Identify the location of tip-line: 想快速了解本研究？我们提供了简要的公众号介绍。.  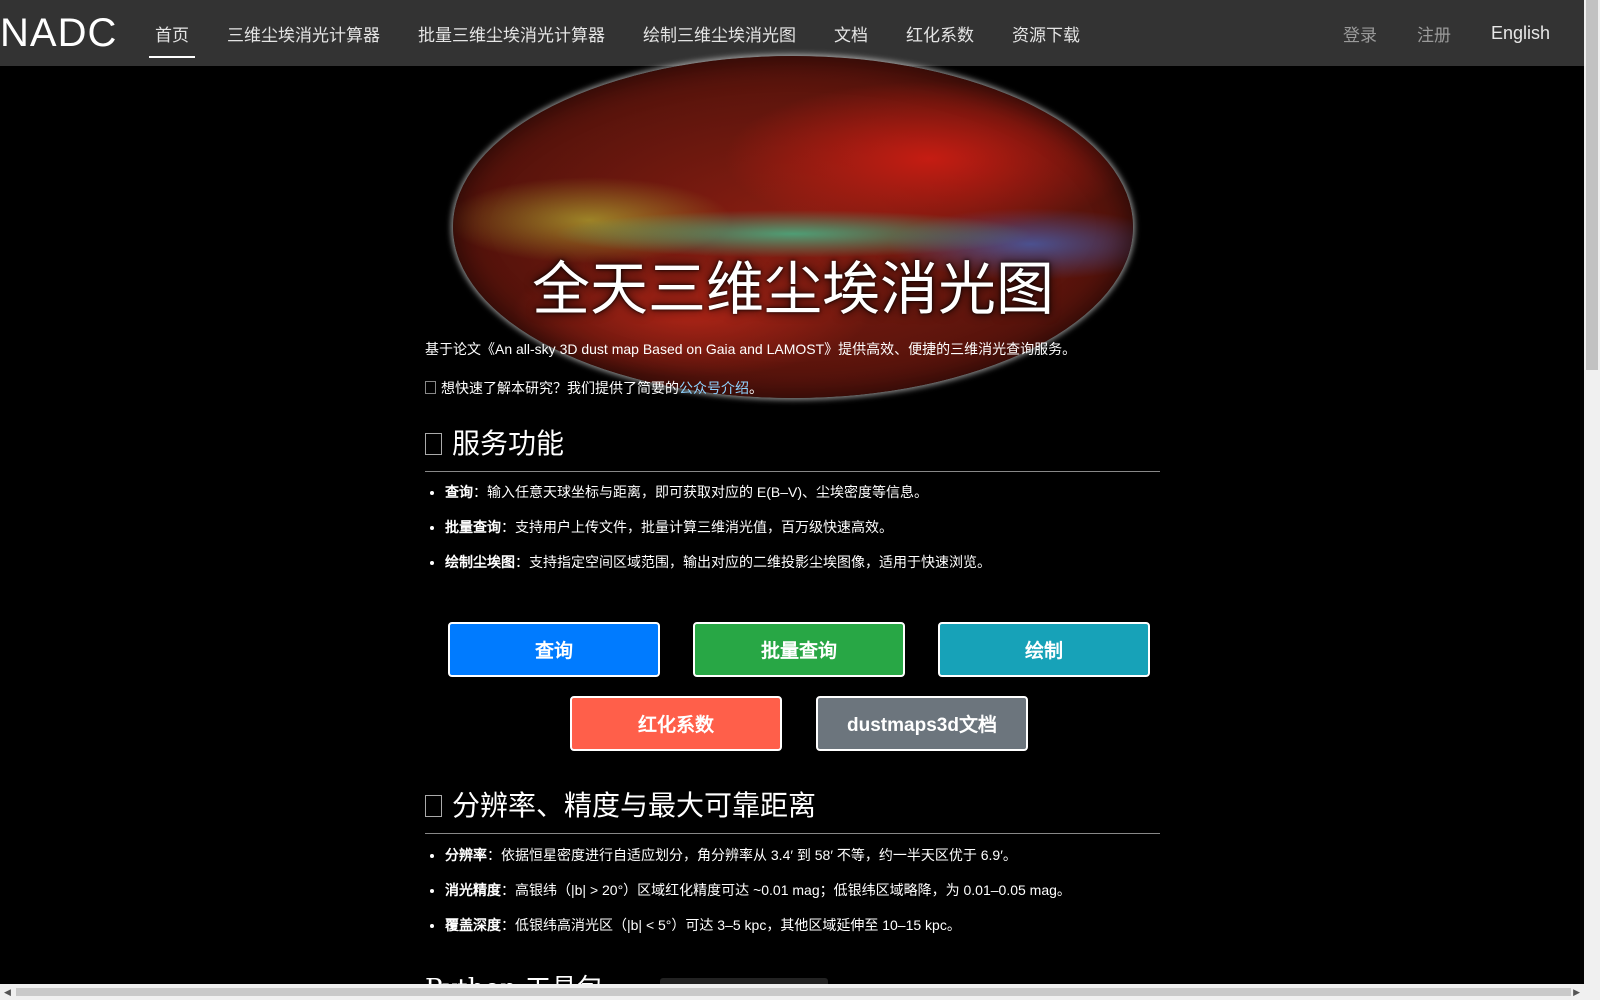
(594, 388).